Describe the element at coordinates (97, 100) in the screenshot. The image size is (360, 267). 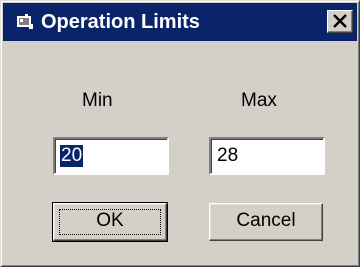
I see `min-label: Min` at that location.